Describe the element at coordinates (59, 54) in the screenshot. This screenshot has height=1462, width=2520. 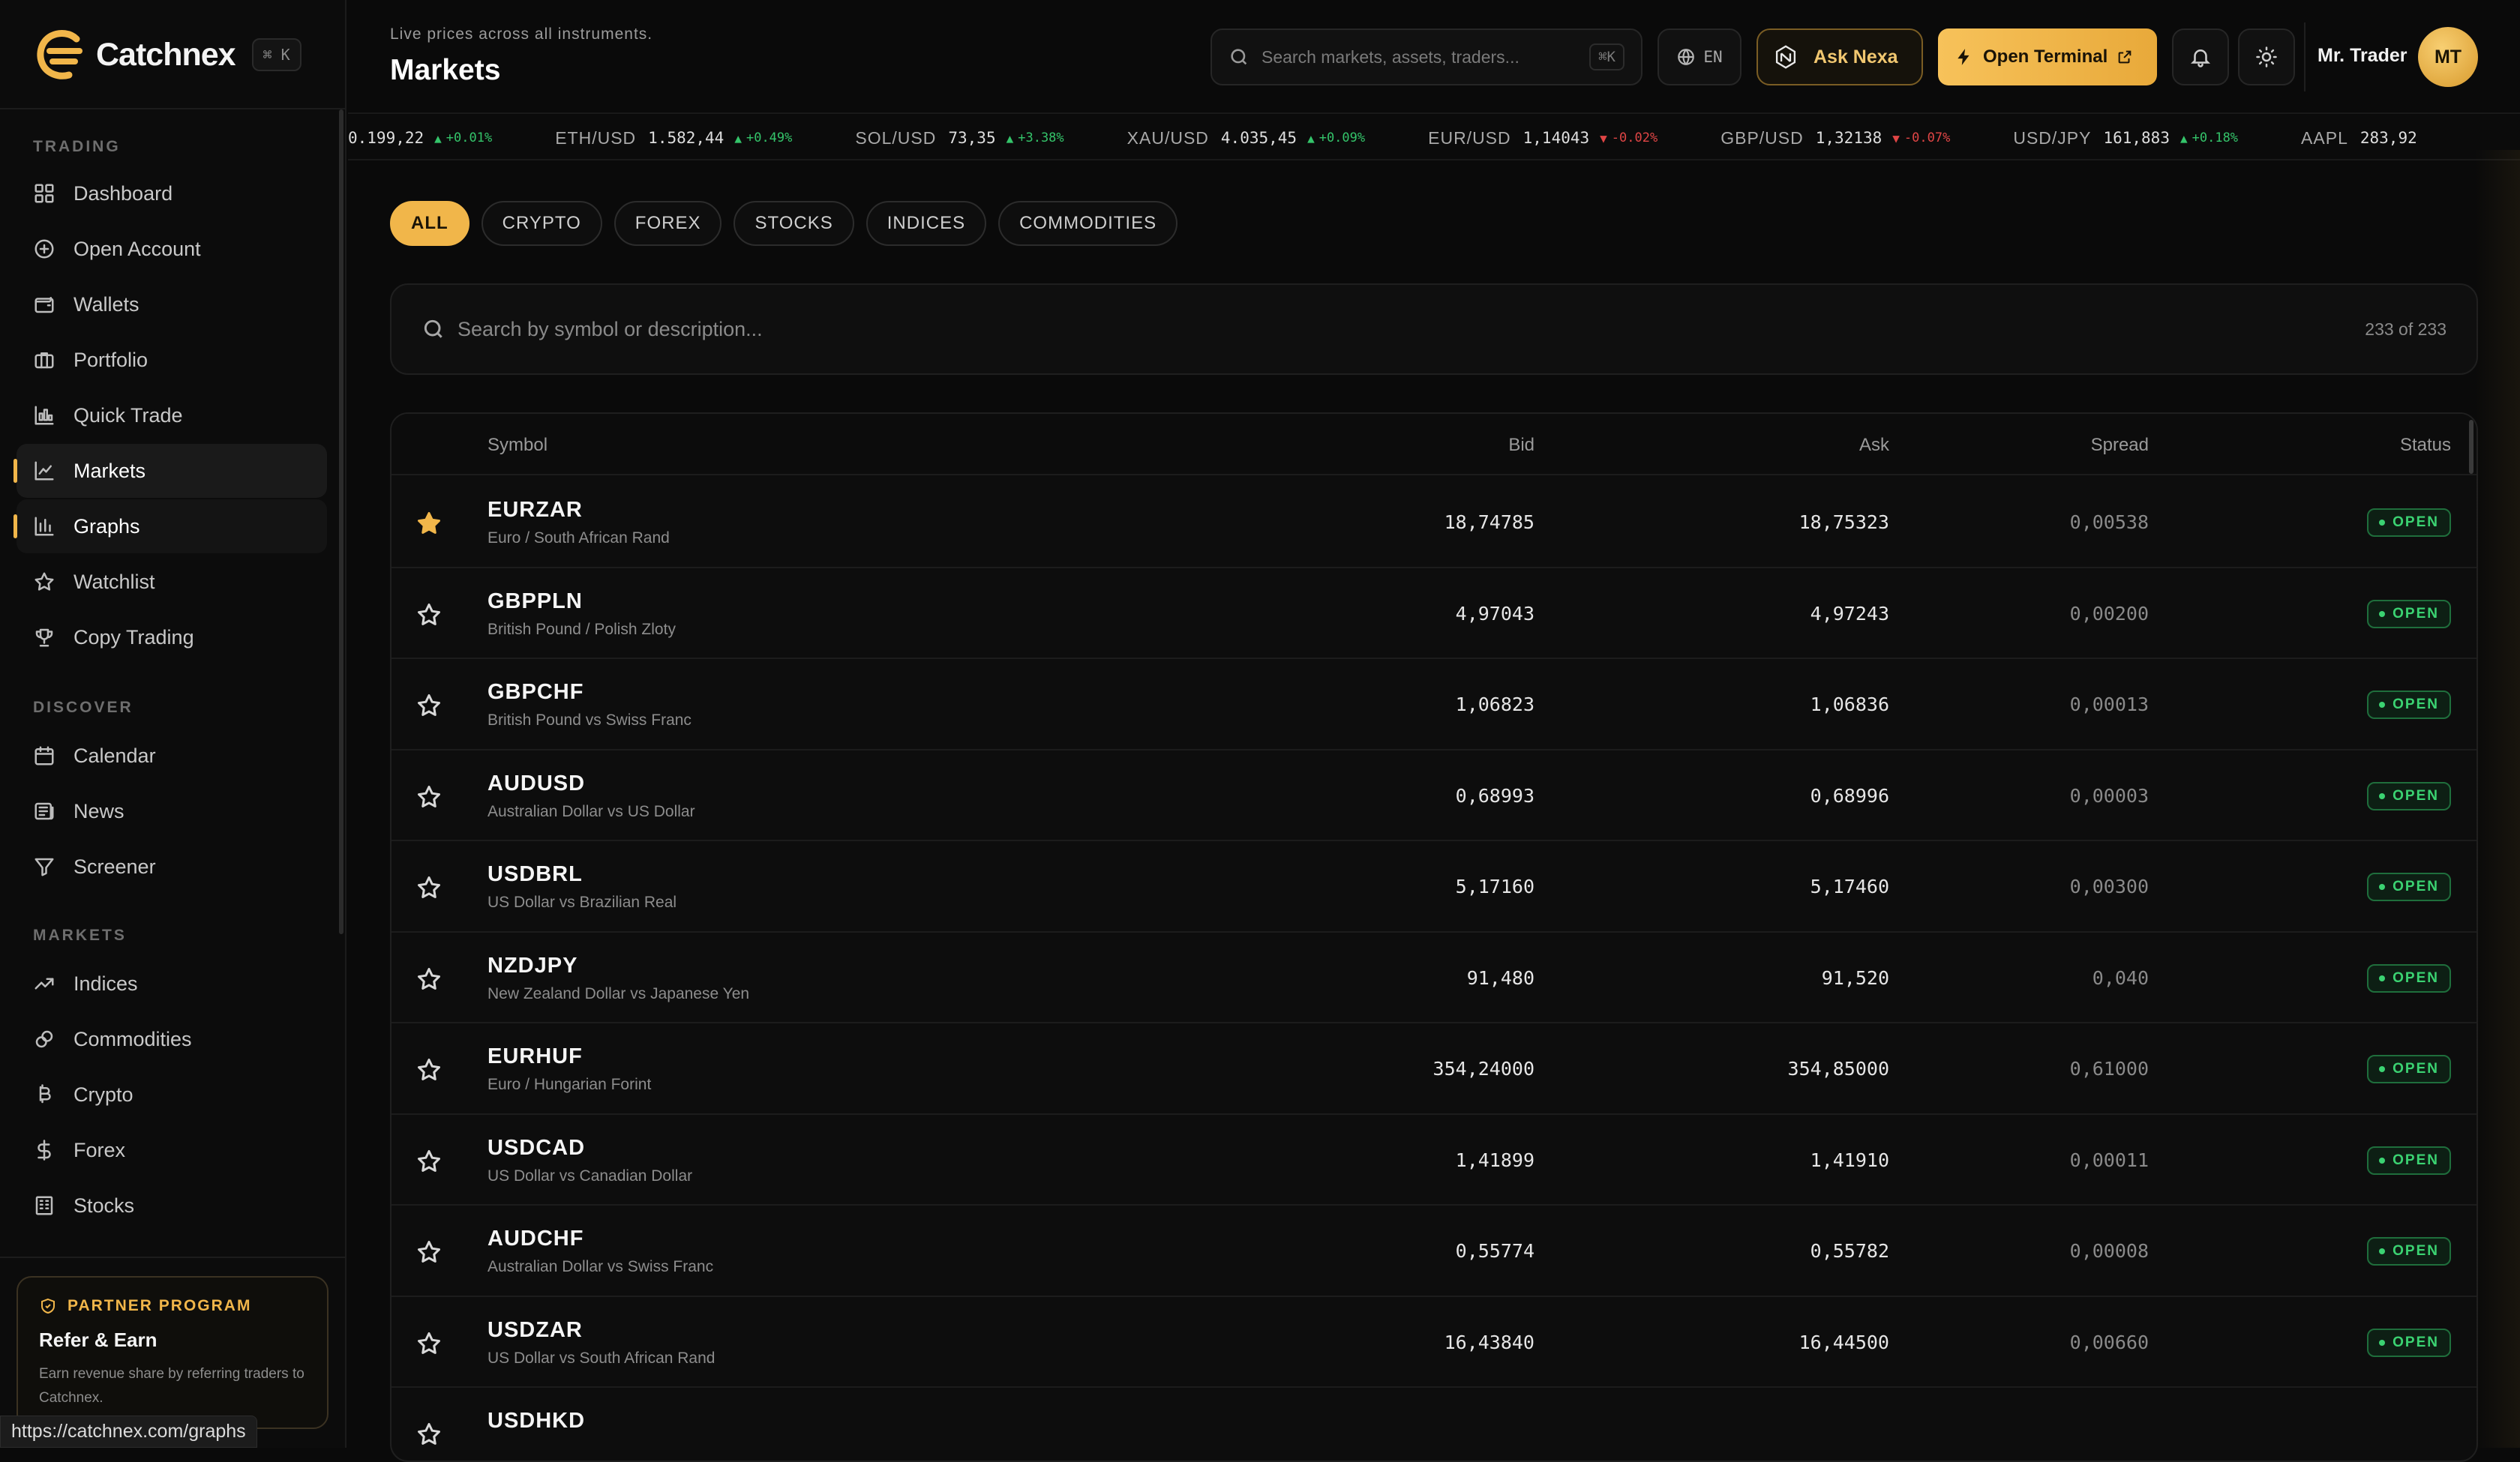
I see `catchnex-logo-icon` at that location.